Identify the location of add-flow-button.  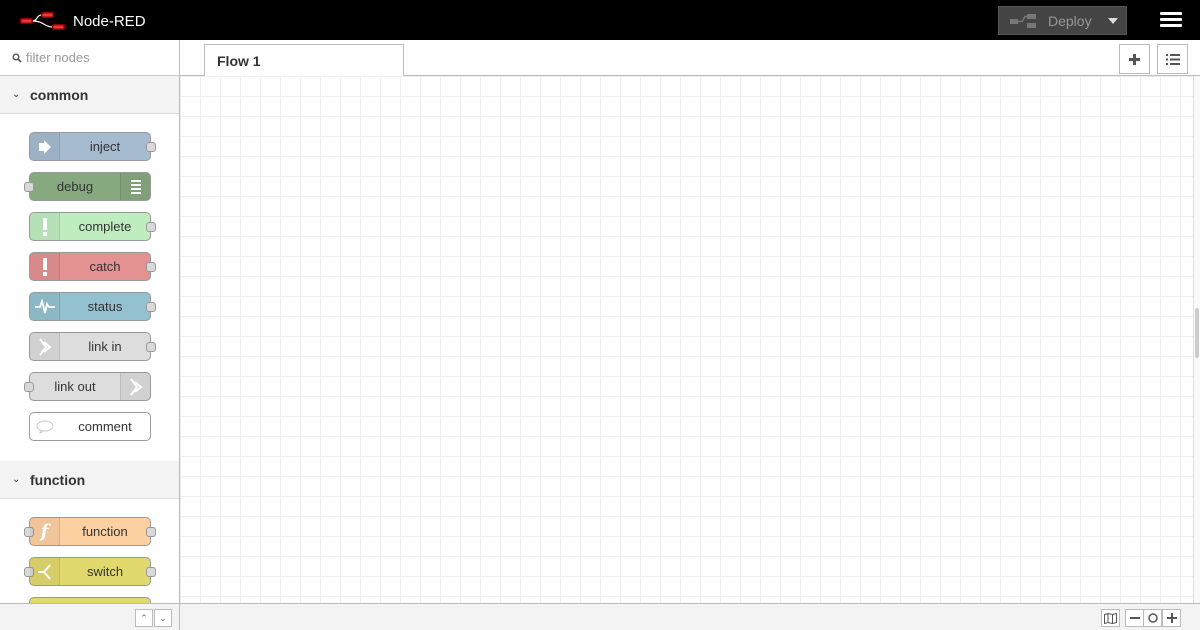
(1134, 59).